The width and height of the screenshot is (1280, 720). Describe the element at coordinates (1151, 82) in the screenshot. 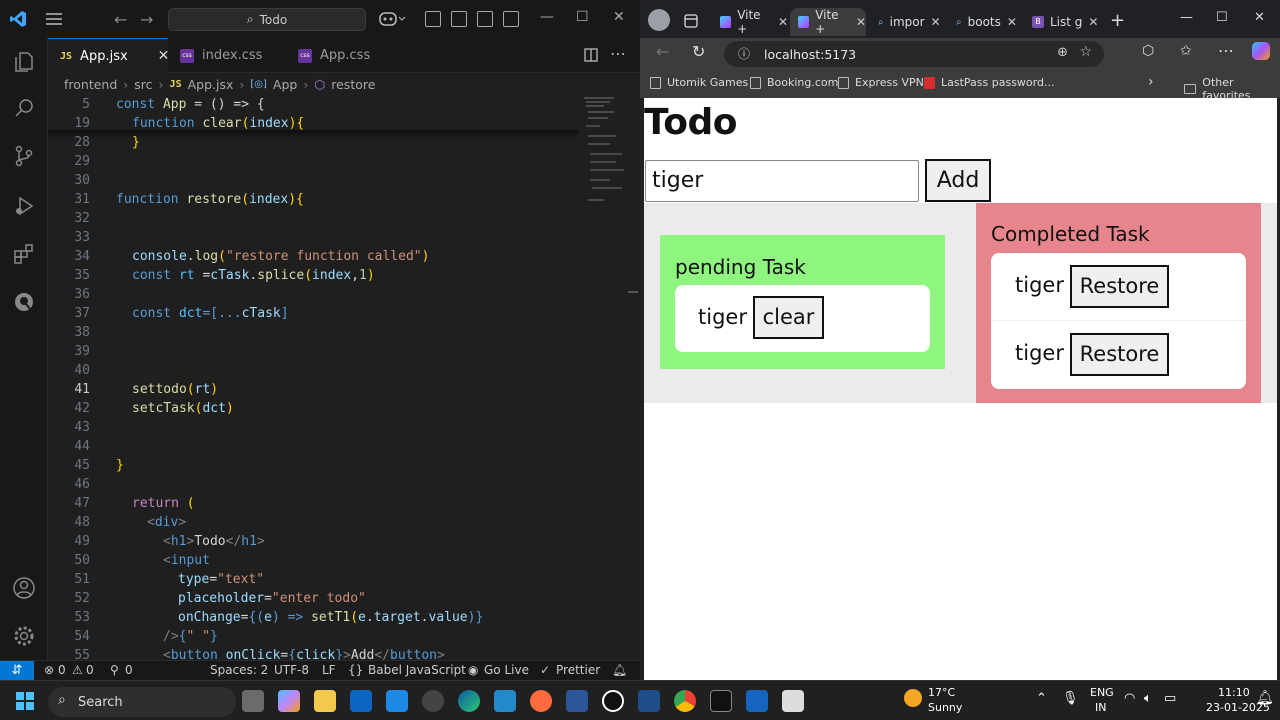

I see `chevron-right-icon: ›` at that location.